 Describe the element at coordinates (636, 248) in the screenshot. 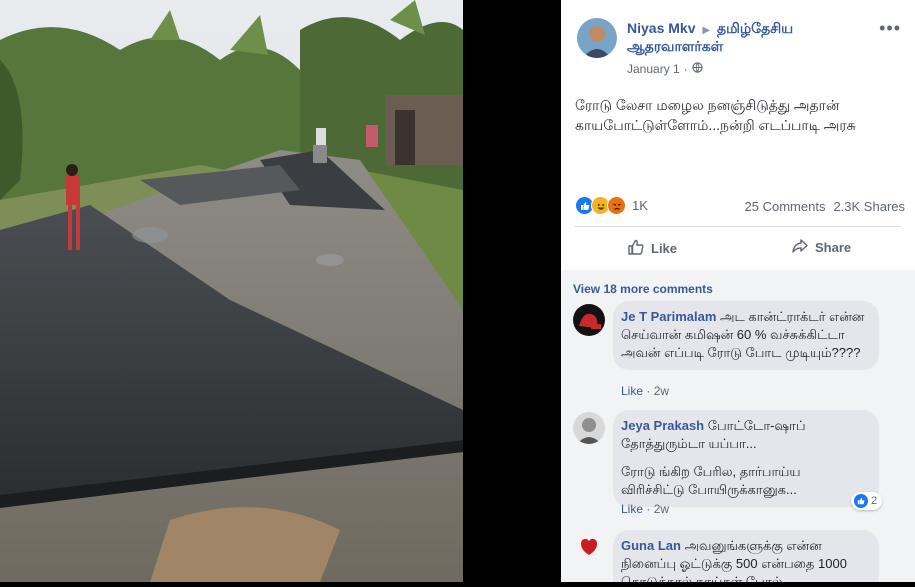

I see `thumbs-up-icon` at that location.